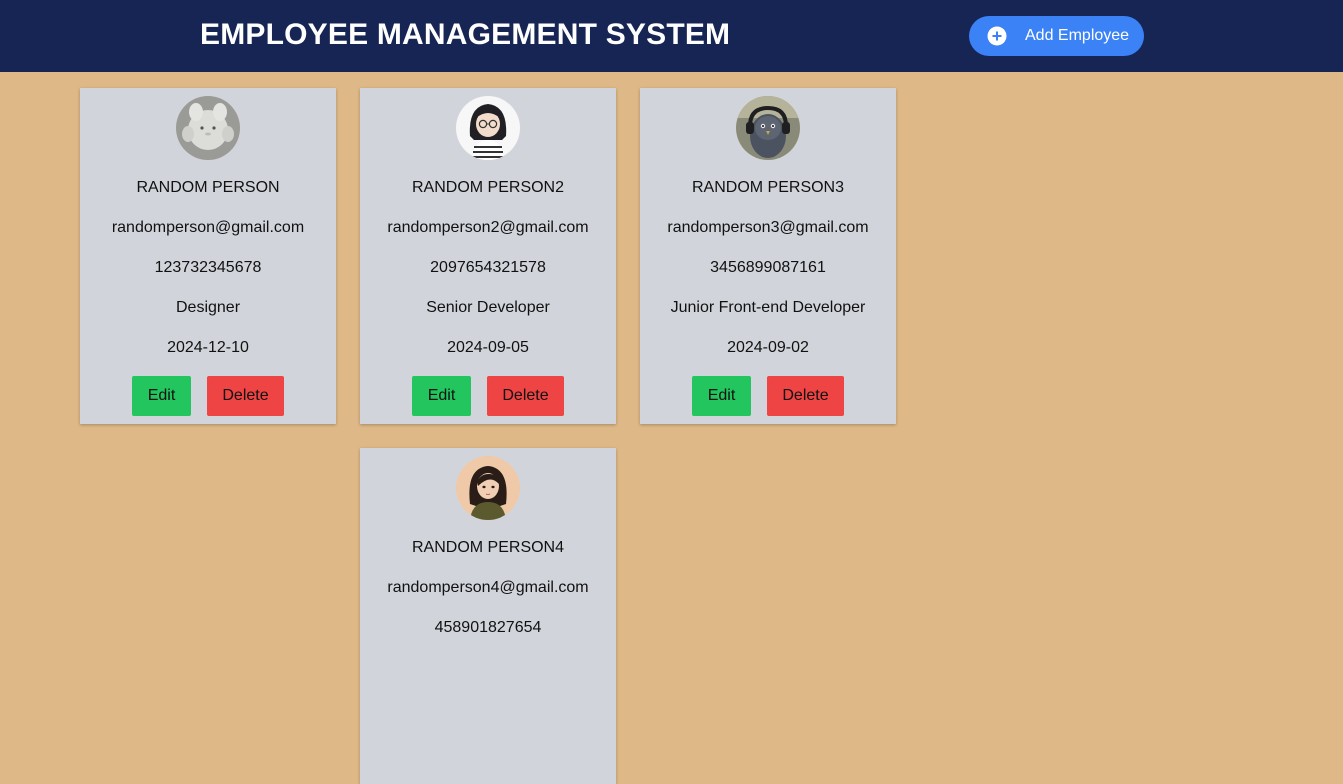 The height and width of the screenshot is (784, 1343). I want to click on employee-role: Designer, so click(208, 307).